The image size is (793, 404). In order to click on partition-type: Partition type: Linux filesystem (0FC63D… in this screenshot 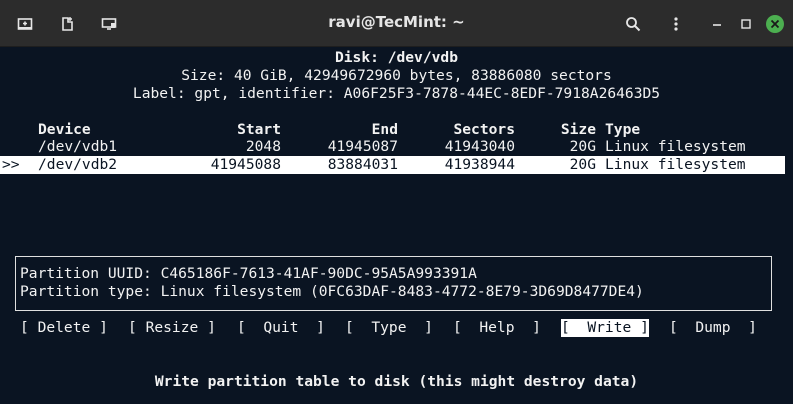, I will do `click(332, 291)`.